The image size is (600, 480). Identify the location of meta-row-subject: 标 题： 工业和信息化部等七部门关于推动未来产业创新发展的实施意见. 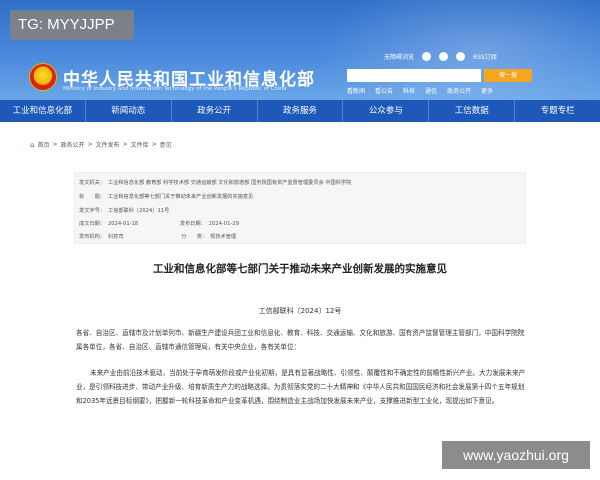
(166, 196).